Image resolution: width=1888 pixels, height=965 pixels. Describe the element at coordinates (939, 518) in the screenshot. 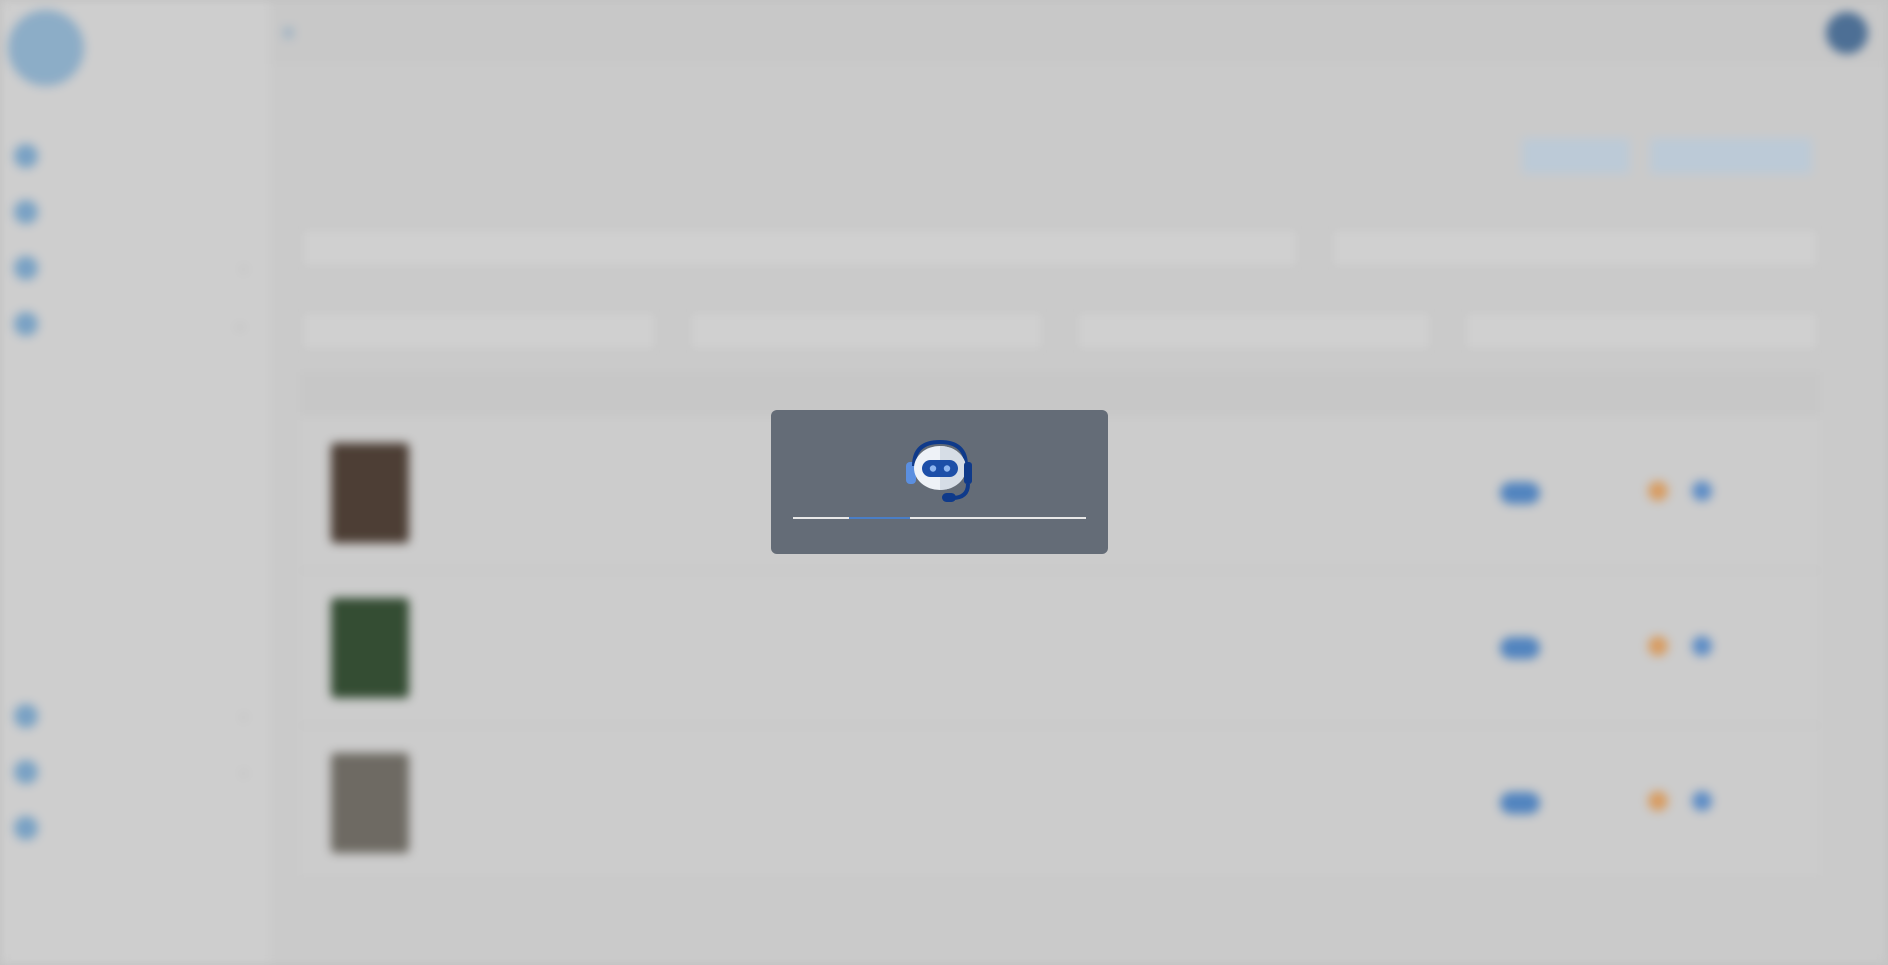

I see `progress-track` at that location.